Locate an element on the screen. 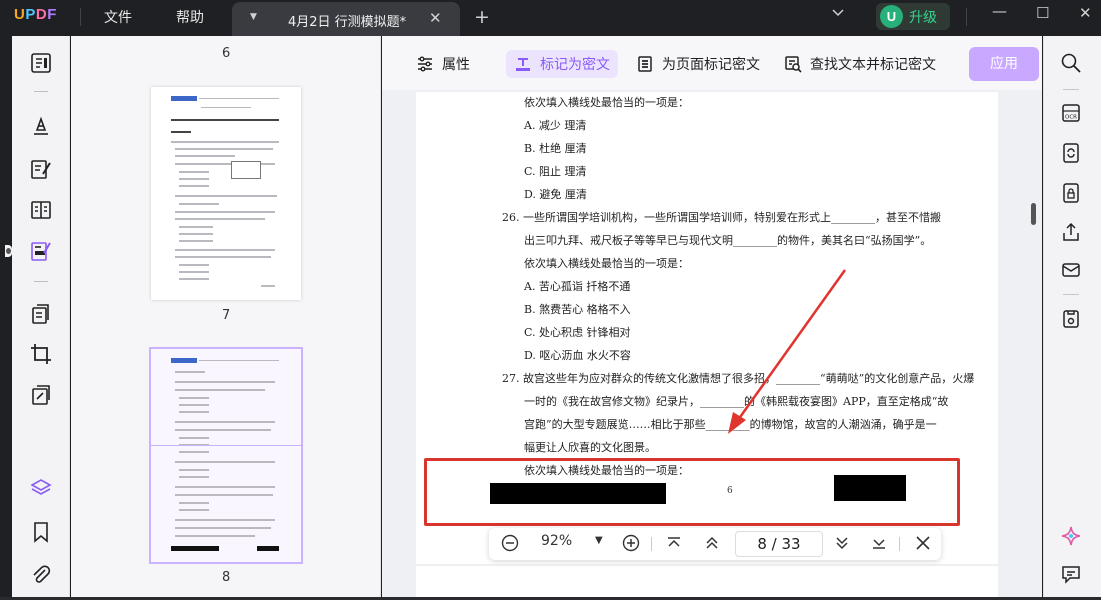  bookmark-icon is located at coordinates (41, 532).